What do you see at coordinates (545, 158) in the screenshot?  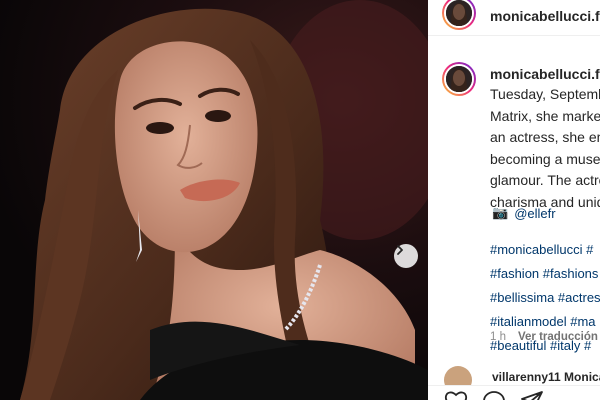 I see `caption-line: becoming a muse` at bounding box center [545, 158].